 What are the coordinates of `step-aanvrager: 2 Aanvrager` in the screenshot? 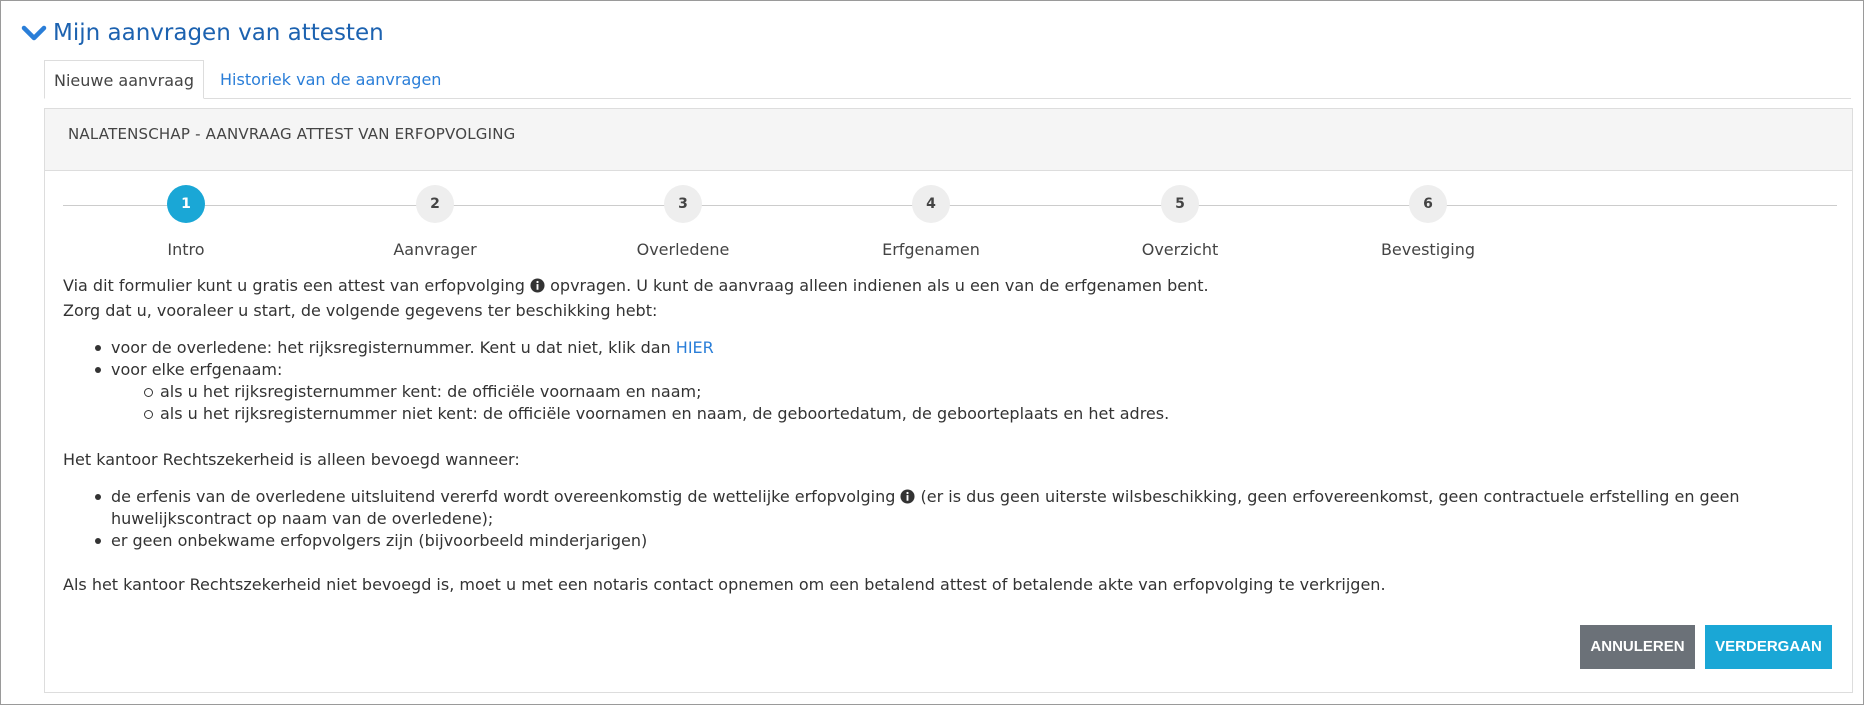 It's located at (435, 222).